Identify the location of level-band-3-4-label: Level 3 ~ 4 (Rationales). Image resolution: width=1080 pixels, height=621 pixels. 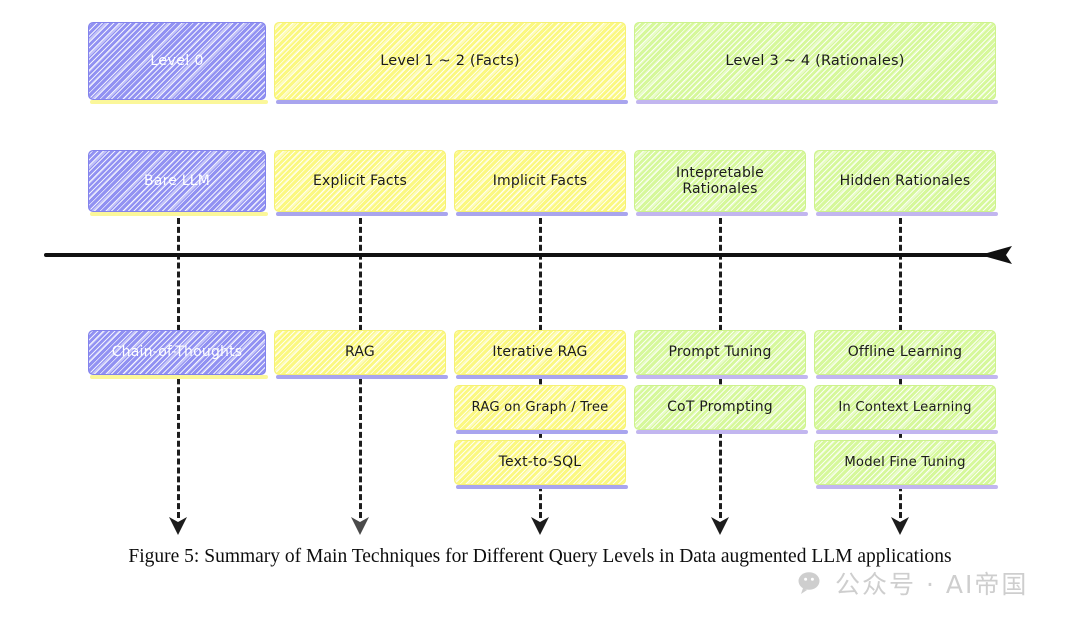
(815, 60).